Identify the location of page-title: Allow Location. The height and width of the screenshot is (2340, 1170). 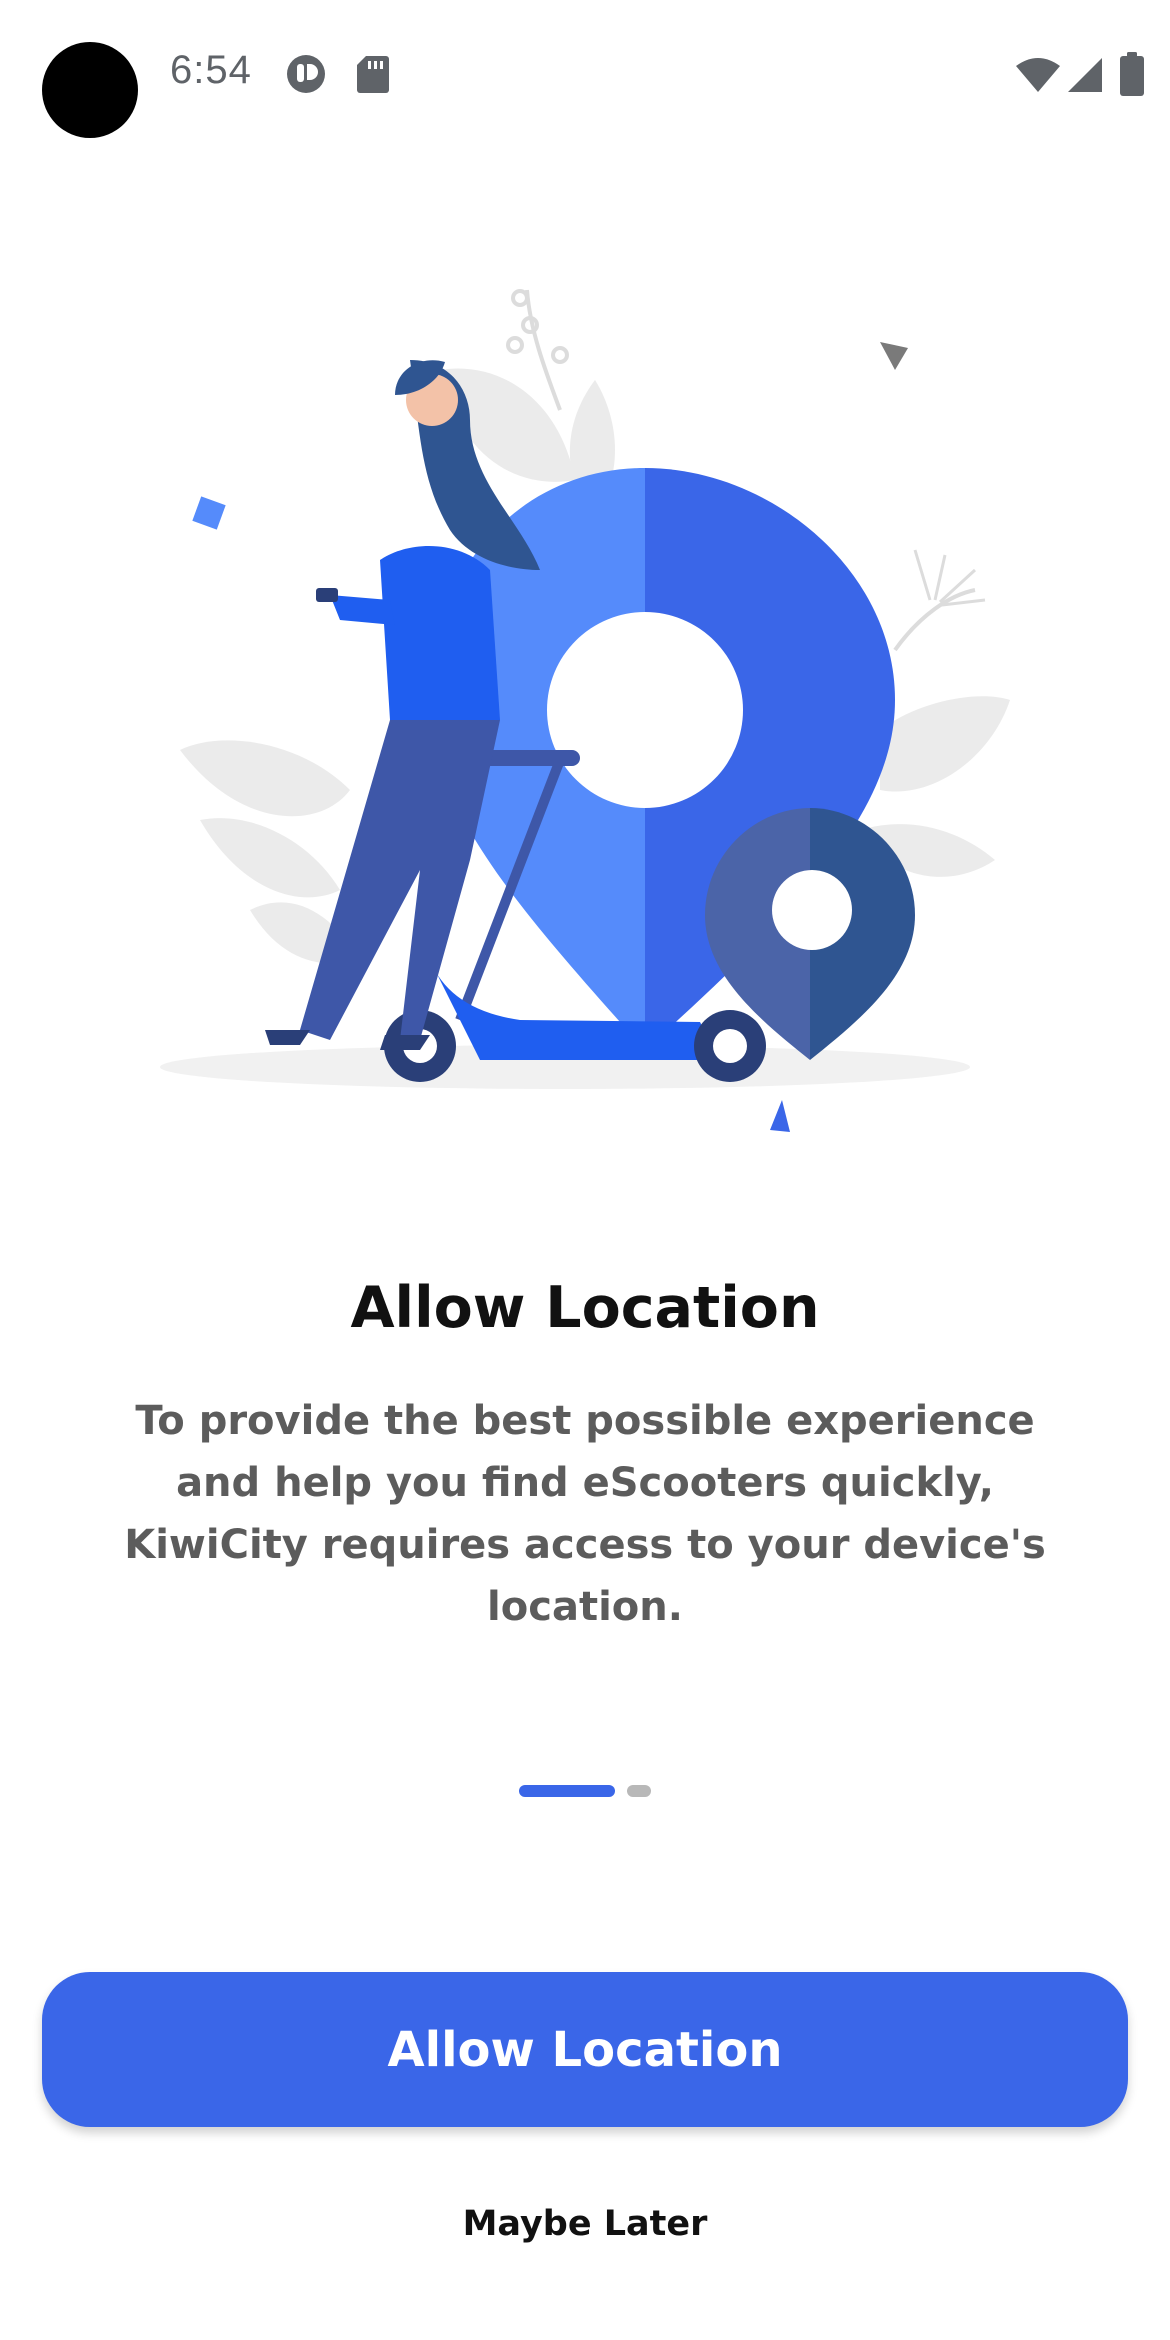
(585, 1308).